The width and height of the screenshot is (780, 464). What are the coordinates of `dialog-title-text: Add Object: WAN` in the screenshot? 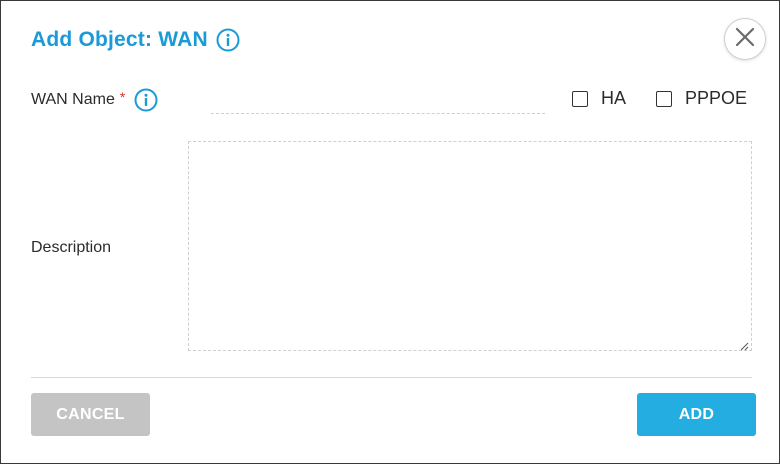 It's located at (119, 39).